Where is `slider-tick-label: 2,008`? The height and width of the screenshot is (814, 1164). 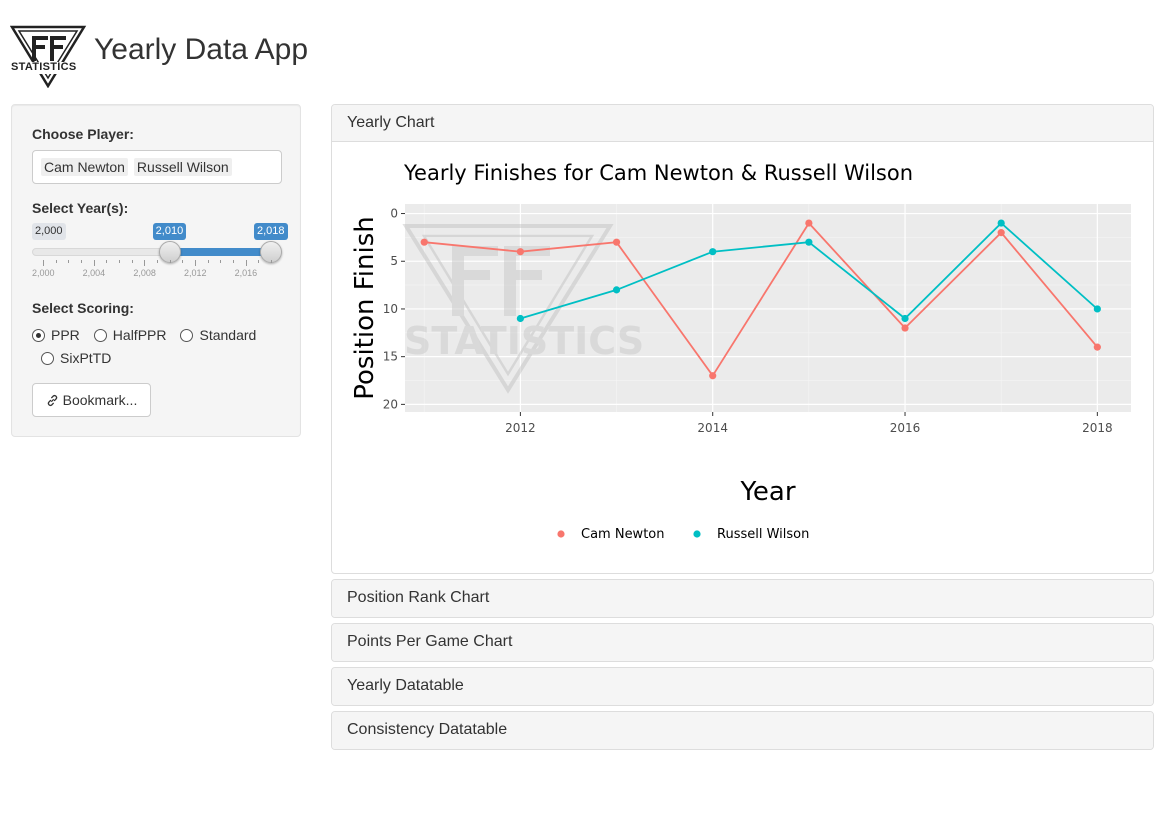
slider-tick-label: 2,008 is located at coordinates (144, 273).